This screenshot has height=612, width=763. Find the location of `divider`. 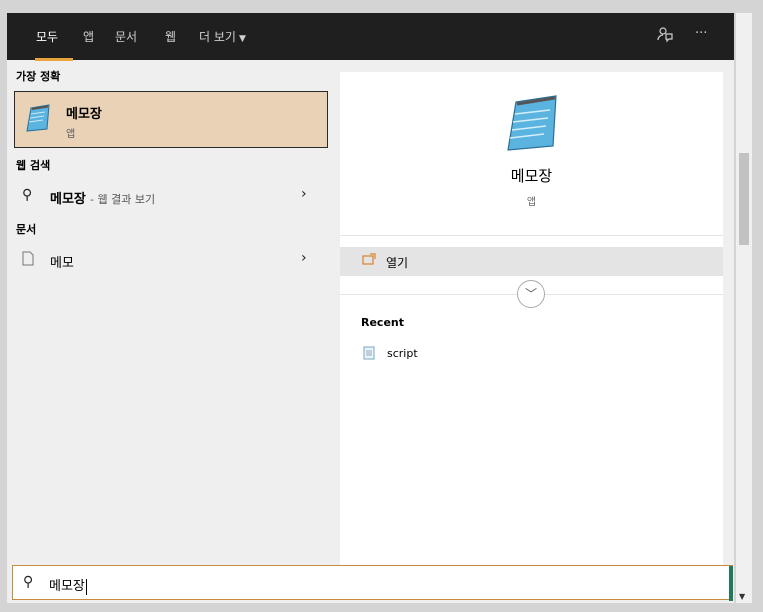

divider is located at coordinates (531, 235).